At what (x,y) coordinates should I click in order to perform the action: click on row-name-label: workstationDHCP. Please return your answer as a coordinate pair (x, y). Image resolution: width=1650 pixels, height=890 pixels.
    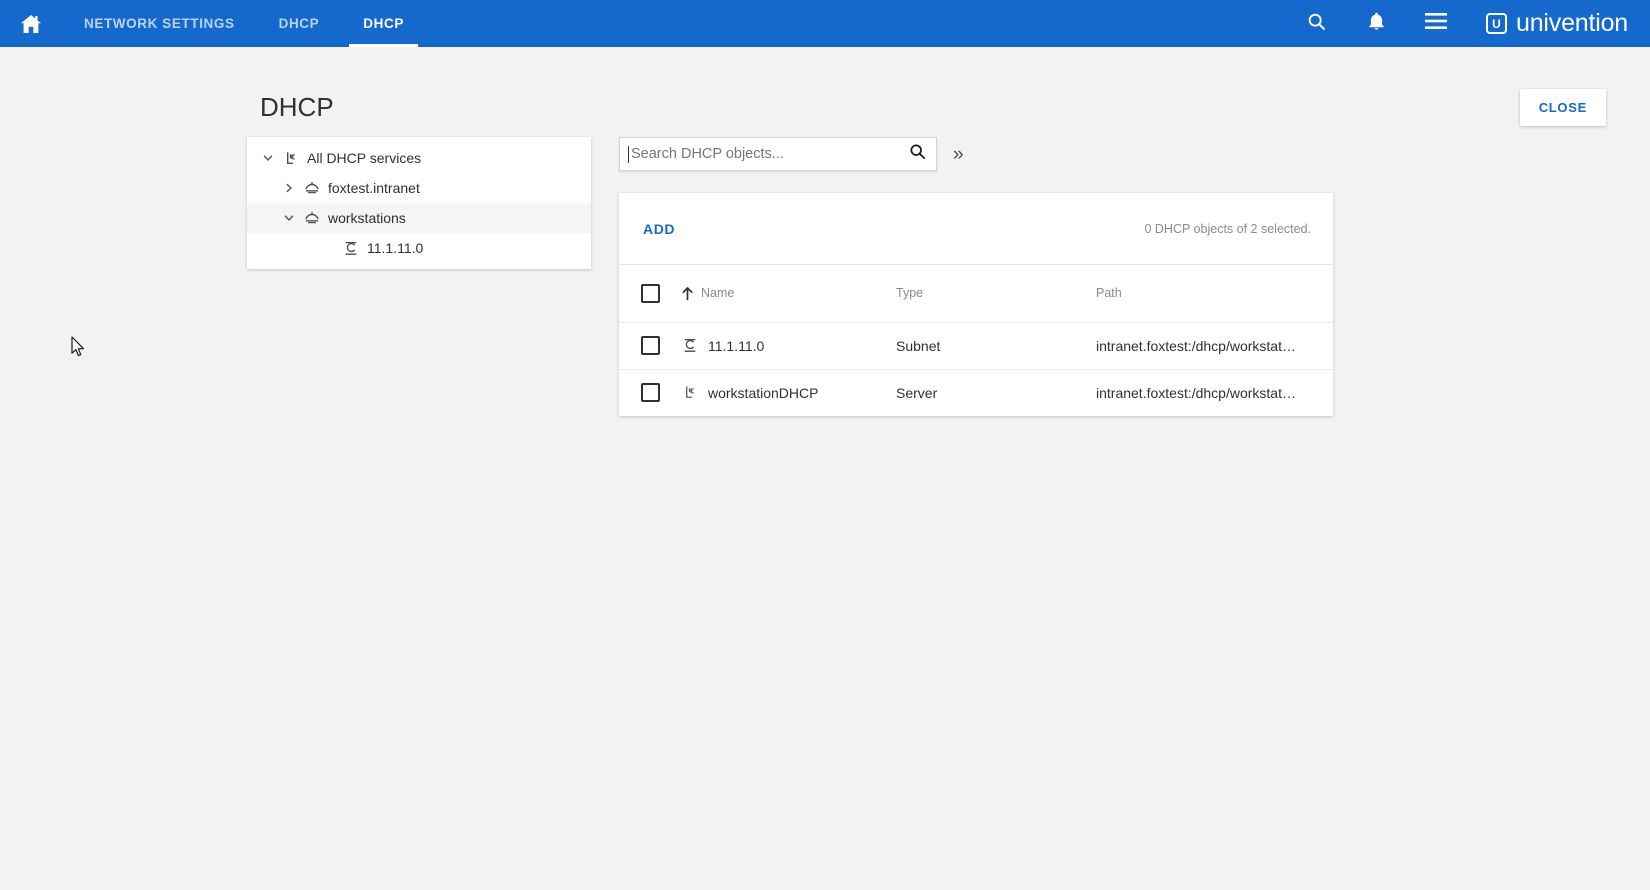
    Looking at the image, I should click on (763, 392).